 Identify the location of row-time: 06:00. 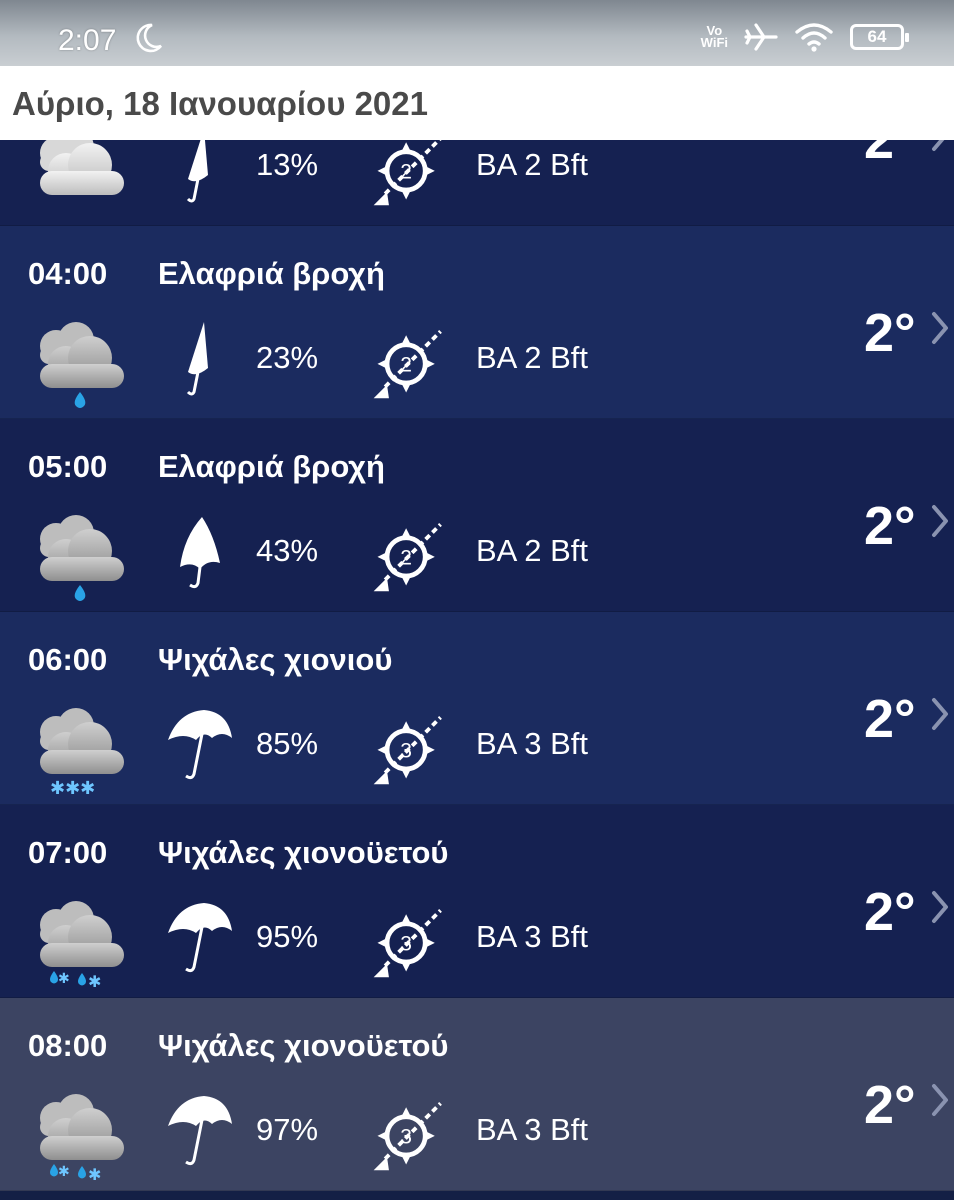
(68, 659).